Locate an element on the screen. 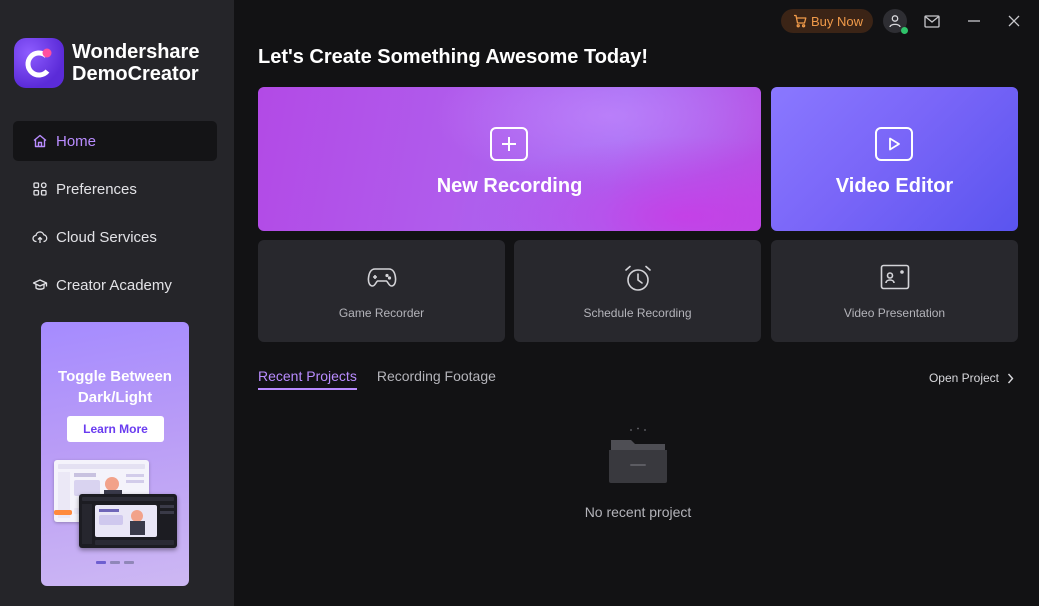 The height and width of the screenshot is (606, 1039). sidebar-item-creator-academy: Creator Academy is located at coordinates (115, 285).